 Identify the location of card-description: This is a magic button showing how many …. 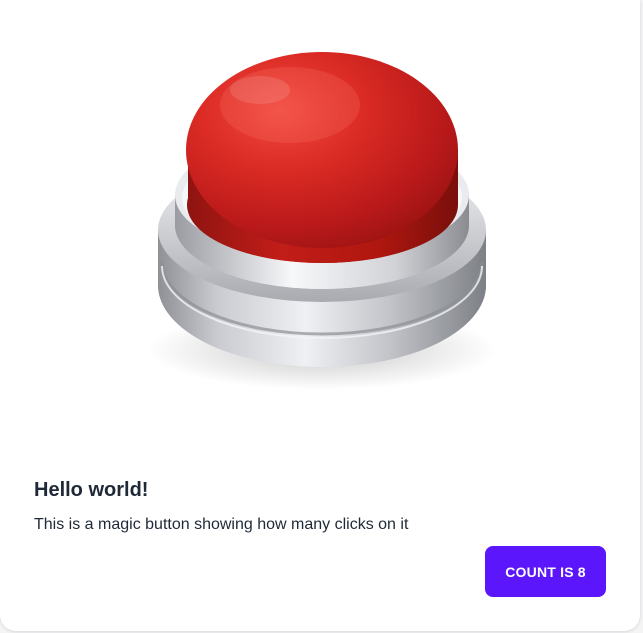
(221, 524).